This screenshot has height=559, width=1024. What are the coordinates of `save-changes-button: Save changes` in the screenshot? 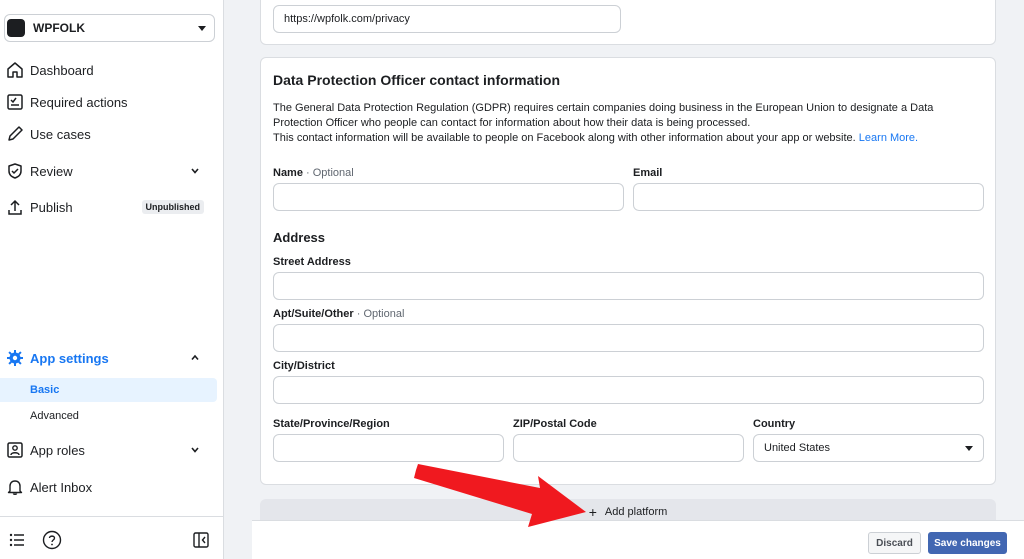 It's located at (967, 543).